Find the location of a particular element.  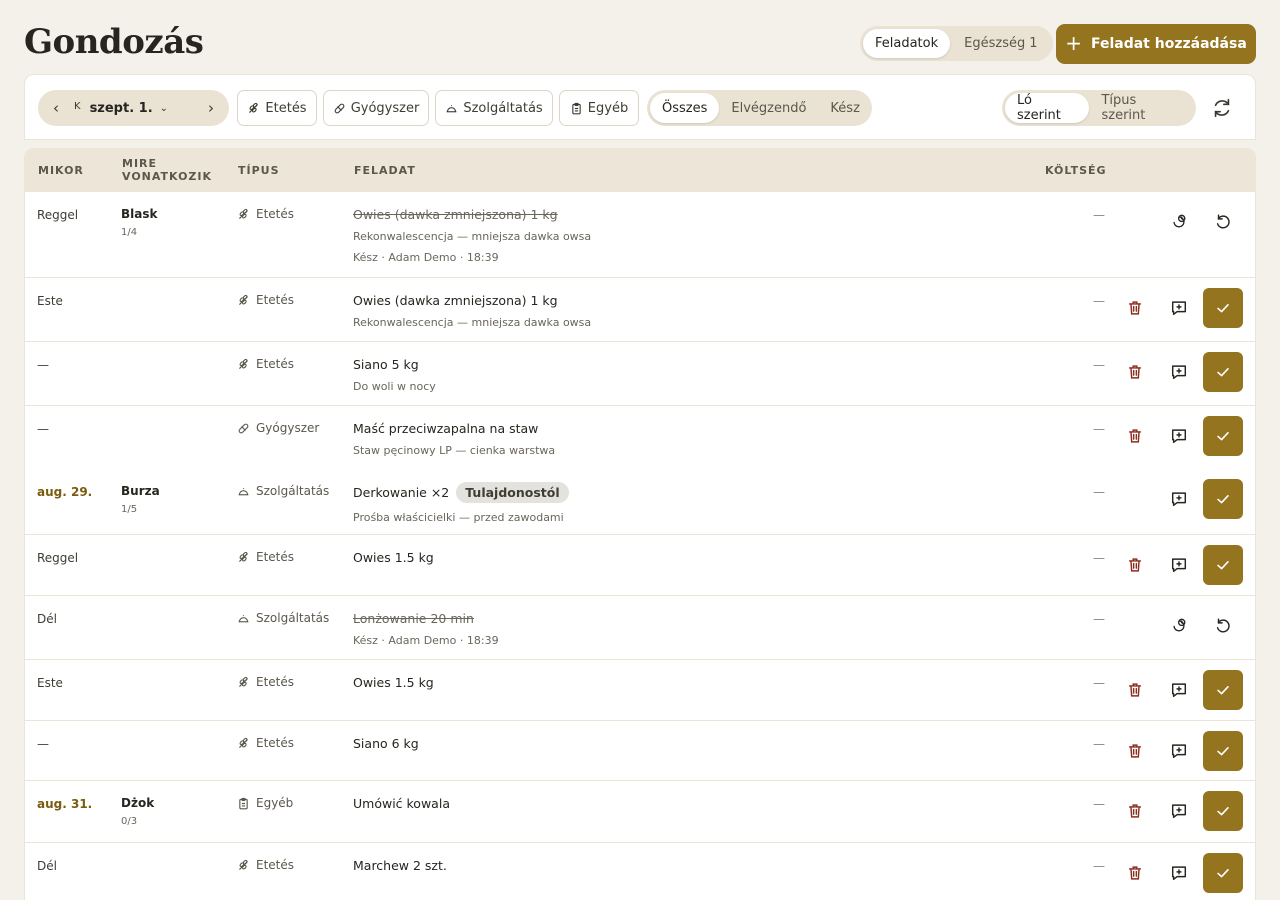

prev-day-icon: ‹ is located at coordinates (56, 108).